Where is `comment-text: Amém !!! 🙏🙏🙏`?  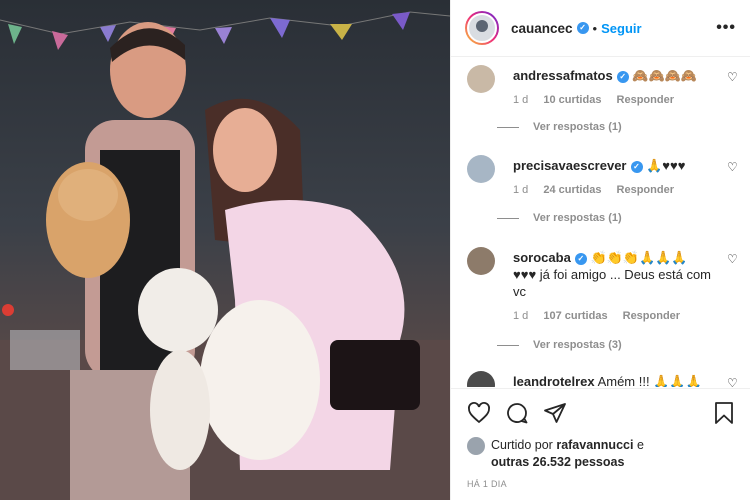
comment-text: Amém !!! 🙏🙏🙏 is located at coordinates (649, 380).